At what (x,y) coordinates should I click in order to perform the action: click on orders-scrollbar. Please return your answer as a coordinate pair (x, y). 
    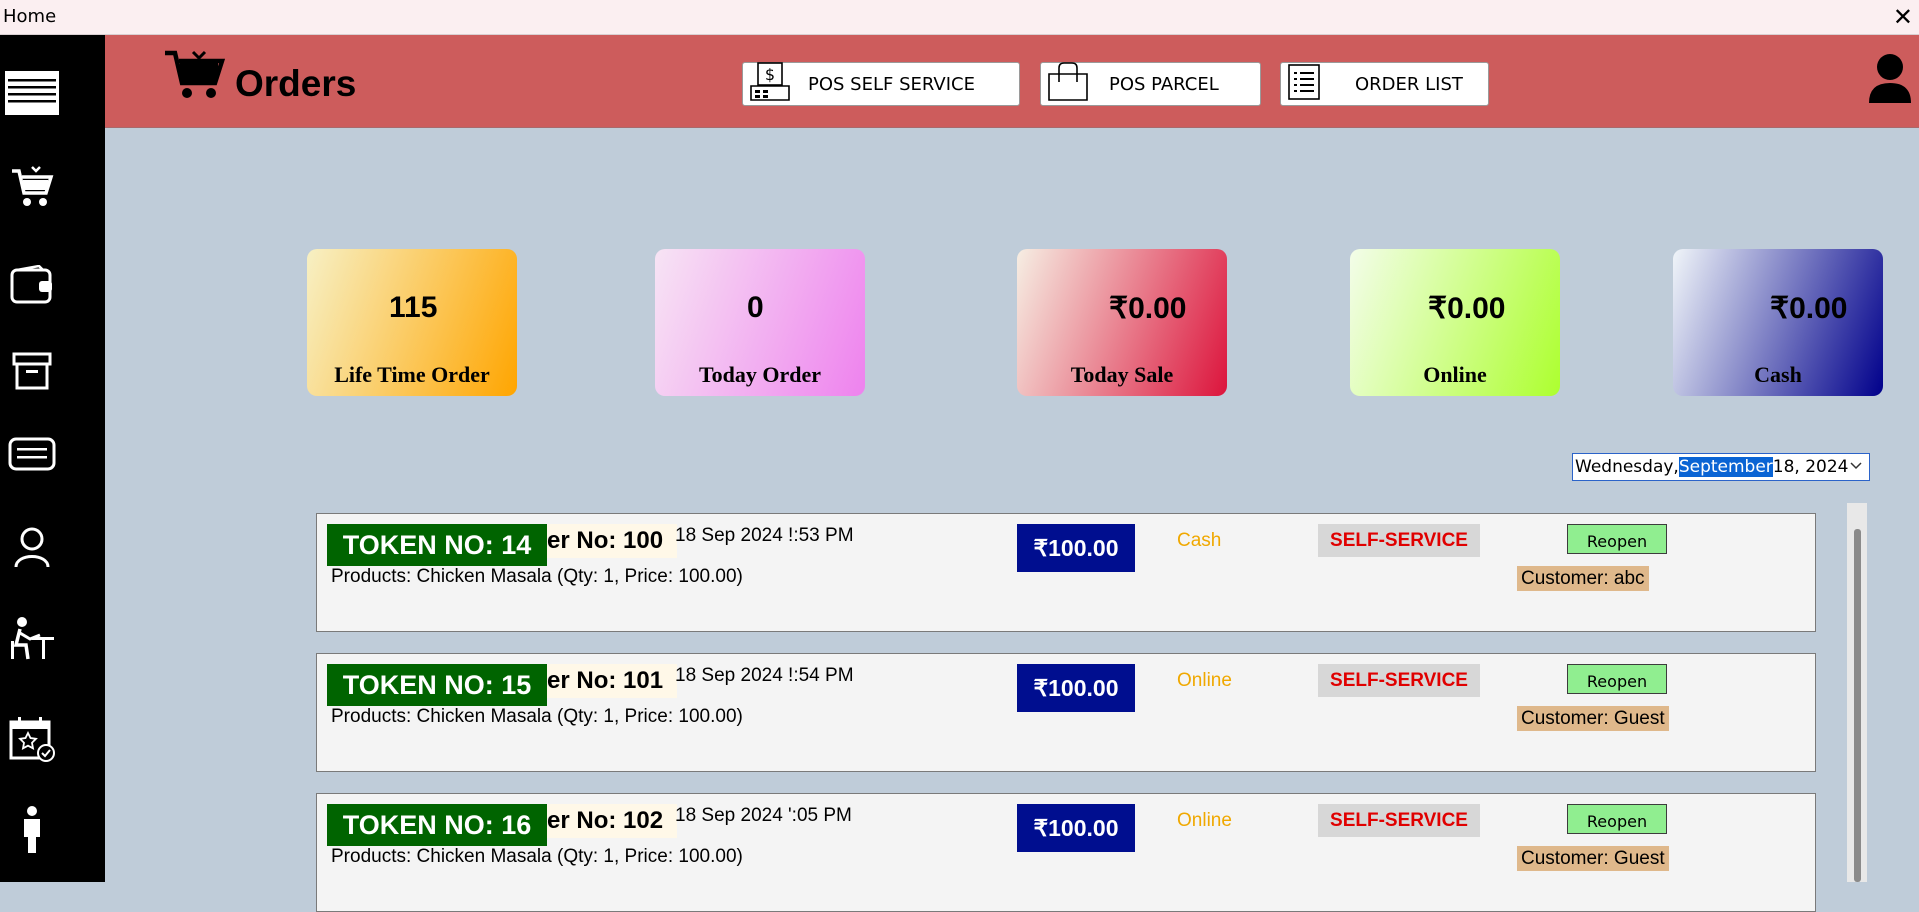
    Looking at the image, I should click on (1857, 692).